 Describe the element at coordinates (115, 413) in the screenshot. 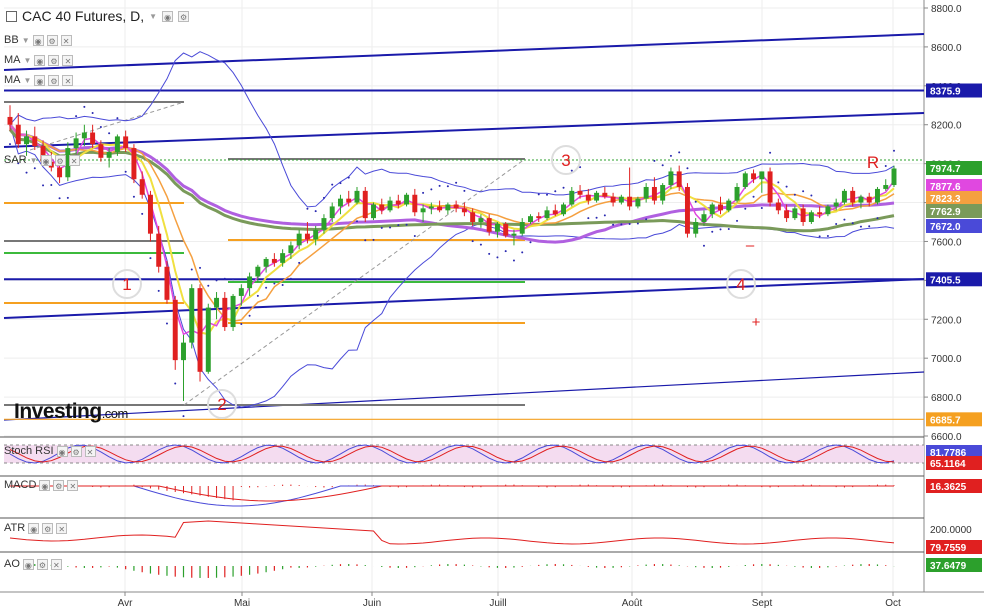

I see `logo-suffix: .com` at that location.